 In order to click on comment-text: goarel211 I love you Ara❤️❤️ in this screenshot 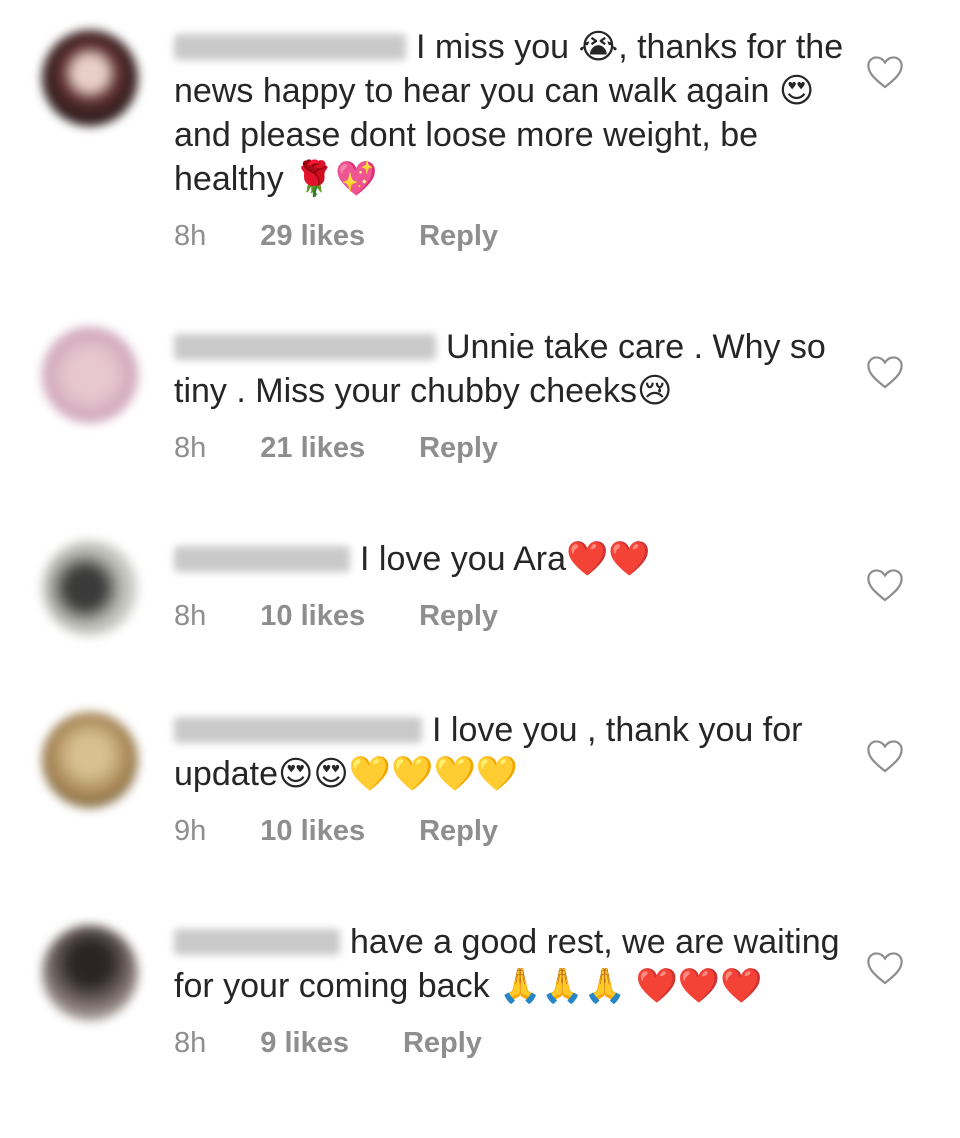, I will do `click(509, 559)`.